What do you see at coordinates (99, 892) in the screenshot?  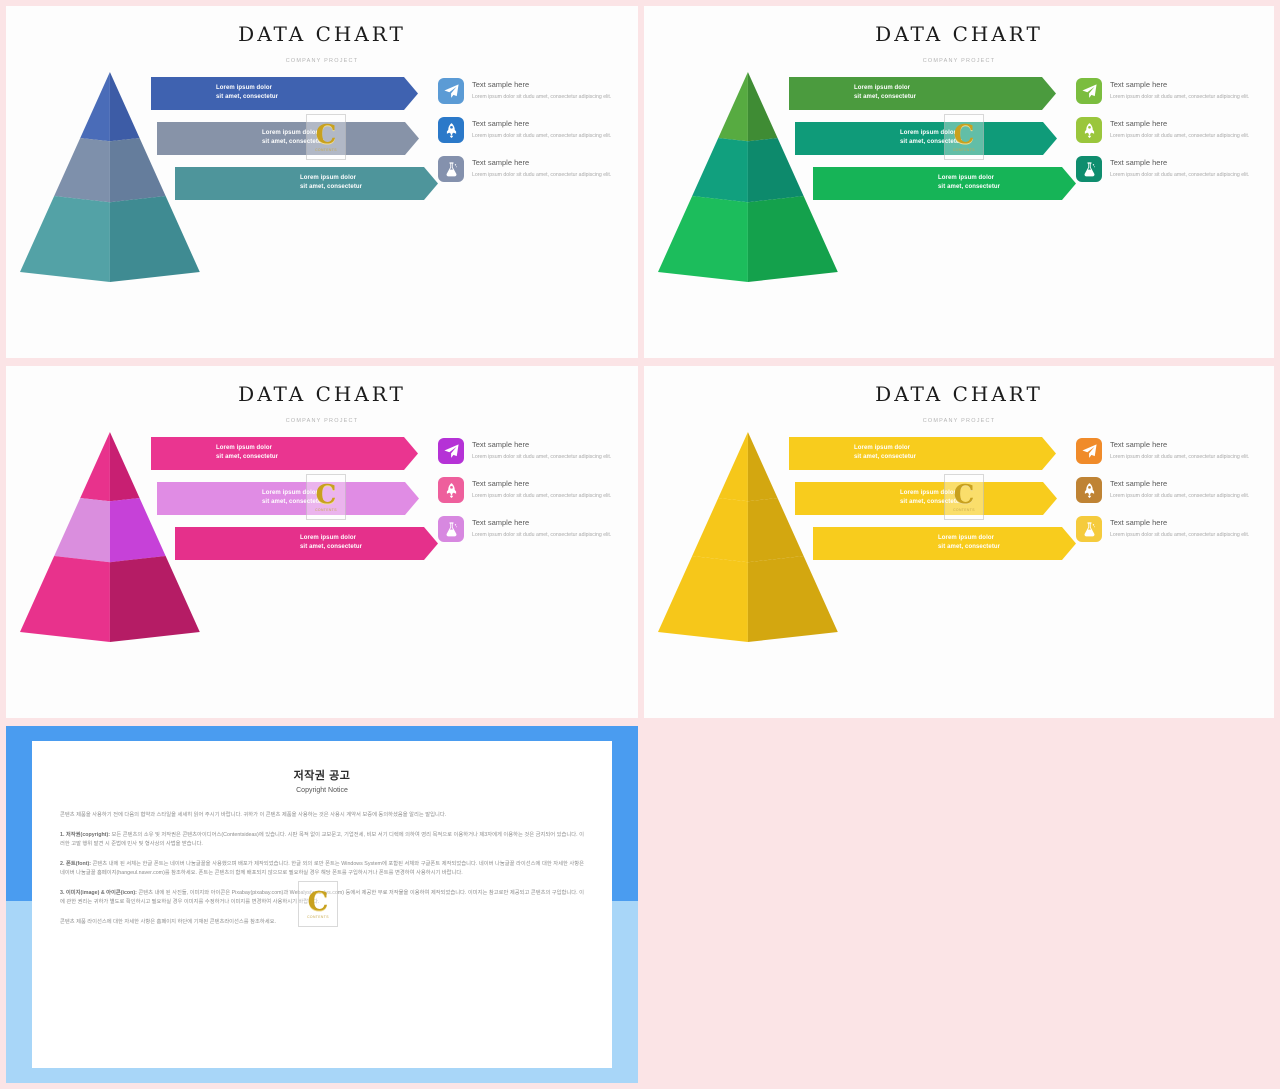 I see `copyright-section-heading: 3. 이미지(image) & 아이콘(icon):` at bounding box center [99, 892].